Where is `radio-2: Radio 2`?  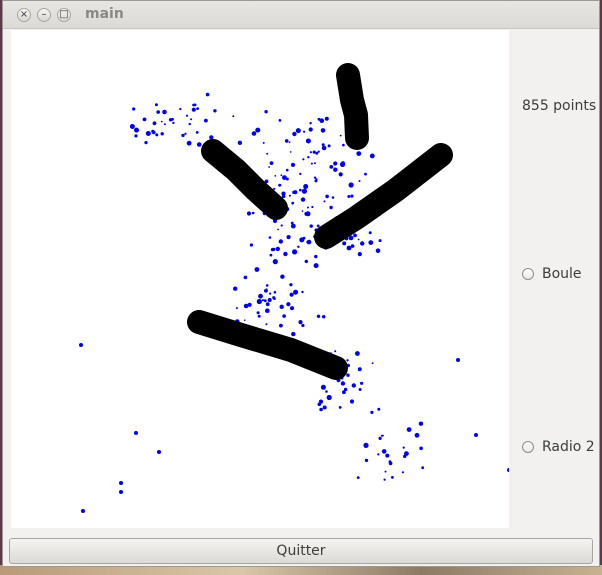
radio-2: Radio 2 is located at coordinates (558, 447).